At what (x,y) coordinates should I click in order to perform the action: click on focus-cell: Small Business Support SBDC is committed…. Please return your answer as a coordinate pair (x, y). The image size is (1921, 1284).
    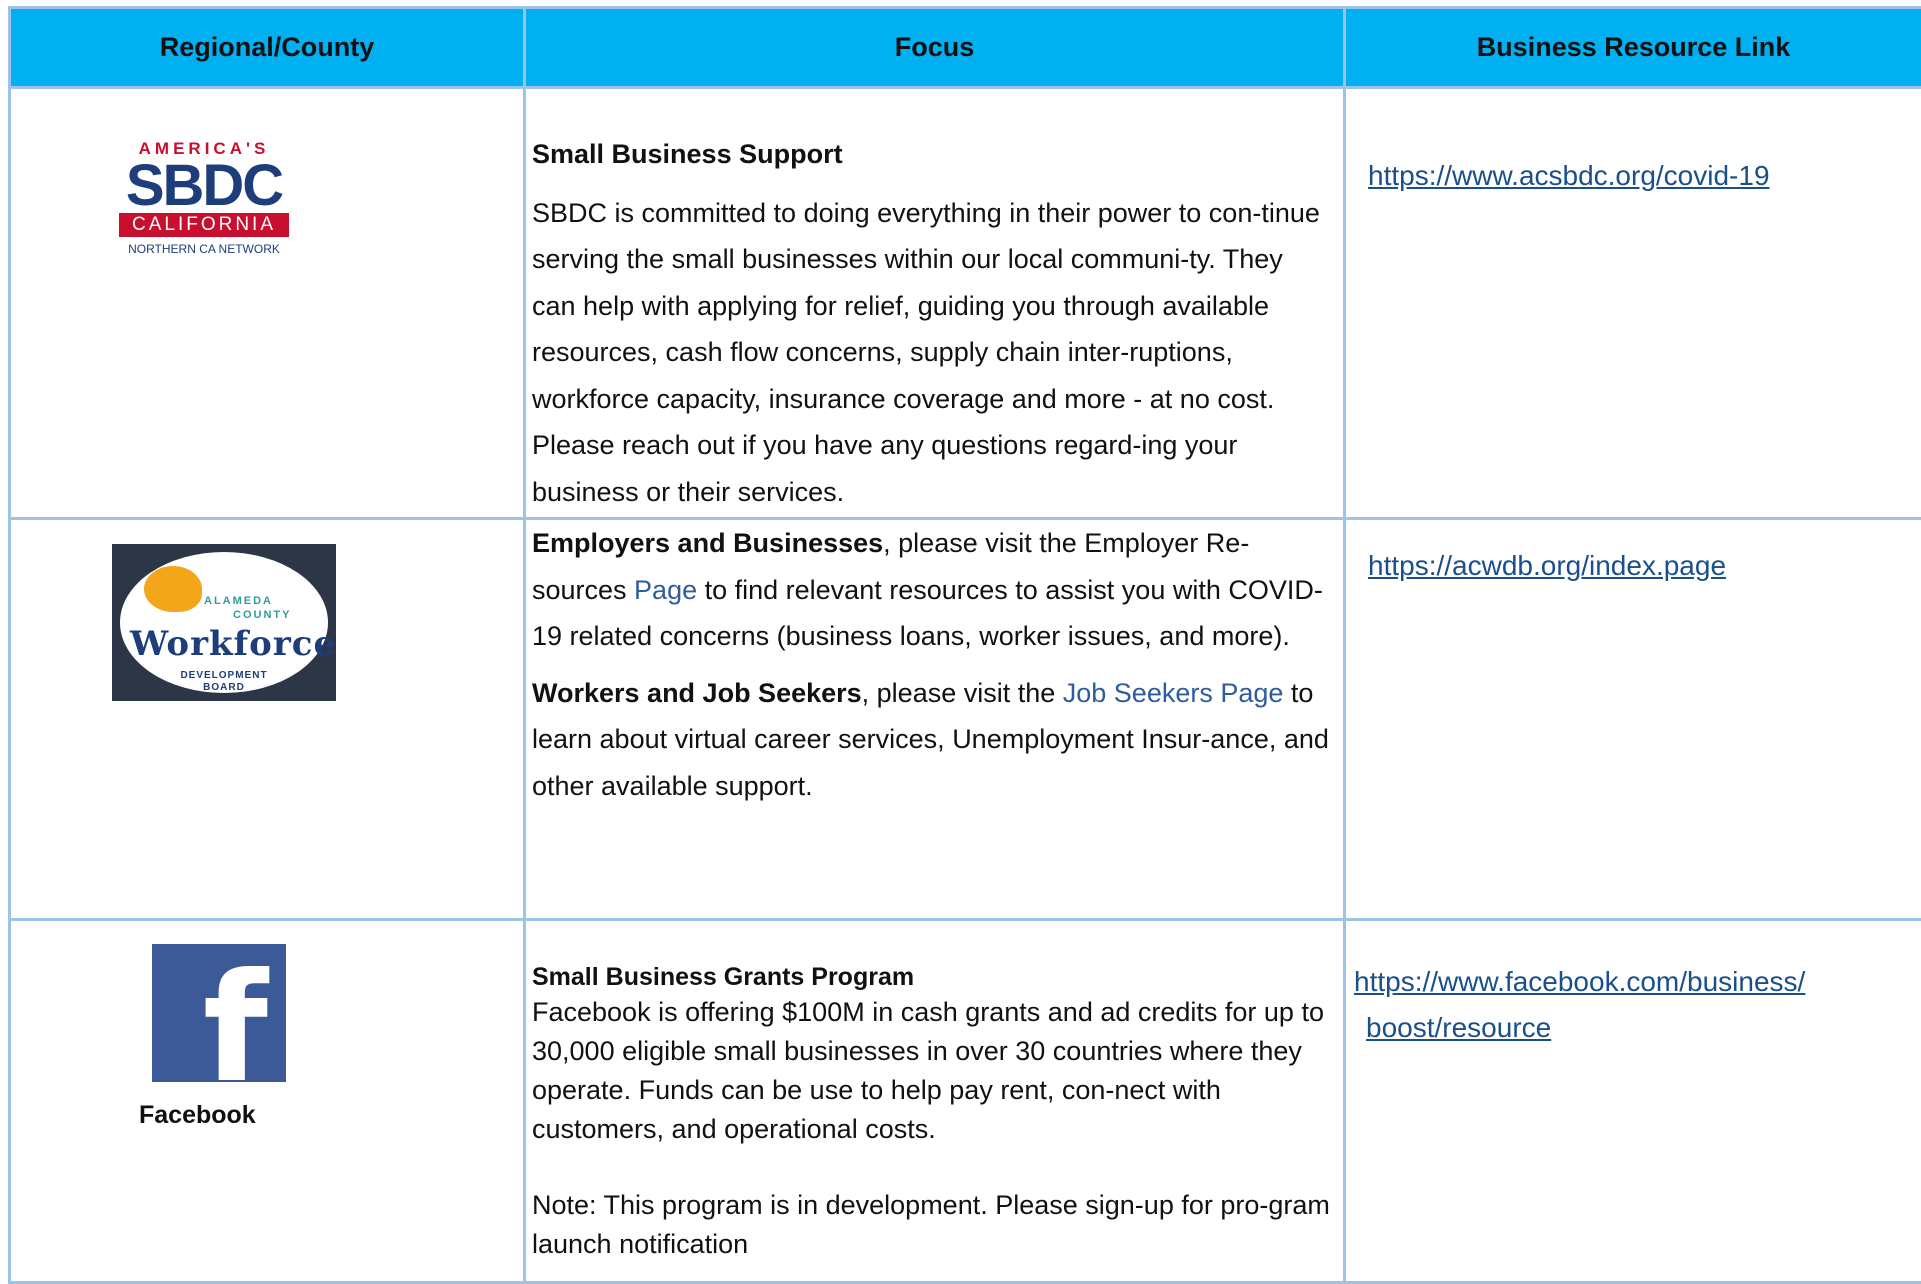
    Looking at the image, I should click on (935, 303).